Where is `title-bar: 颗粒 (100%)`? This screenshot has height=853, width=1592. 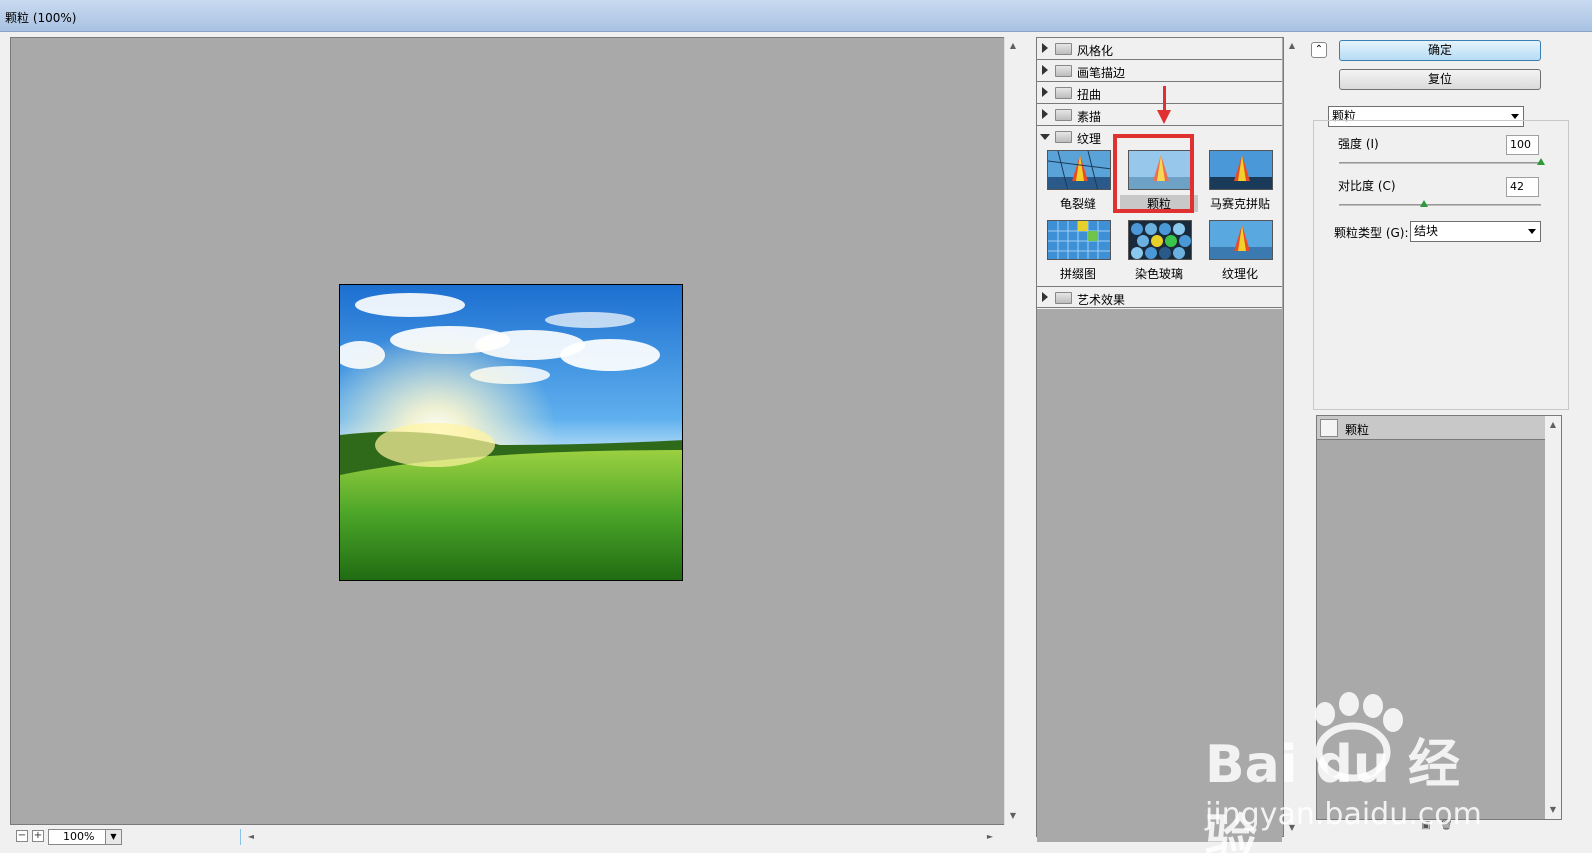
title-bar: 颗粒 (100%) is located at coordinates (796, 16).